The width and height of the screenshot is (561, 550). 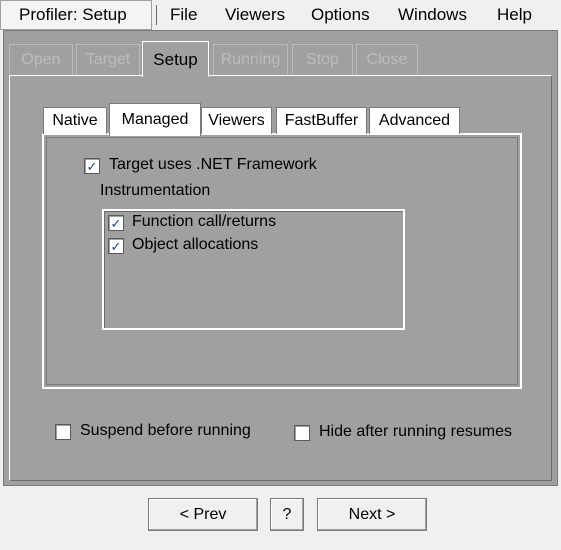 I want to click on hide-after-running-label: Hide after running resumes, so click(x=415, y=431).